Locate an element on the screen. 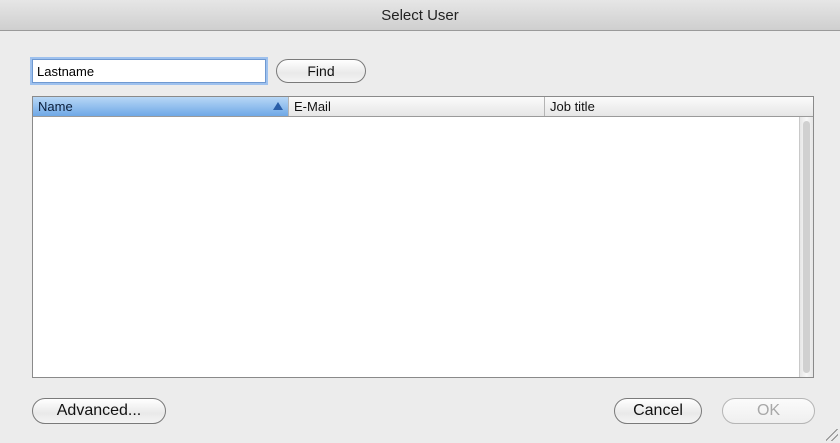 This screenshot has height=443, width=840. column-header-email-label: E-Mail is located at coordinates (312, 106).